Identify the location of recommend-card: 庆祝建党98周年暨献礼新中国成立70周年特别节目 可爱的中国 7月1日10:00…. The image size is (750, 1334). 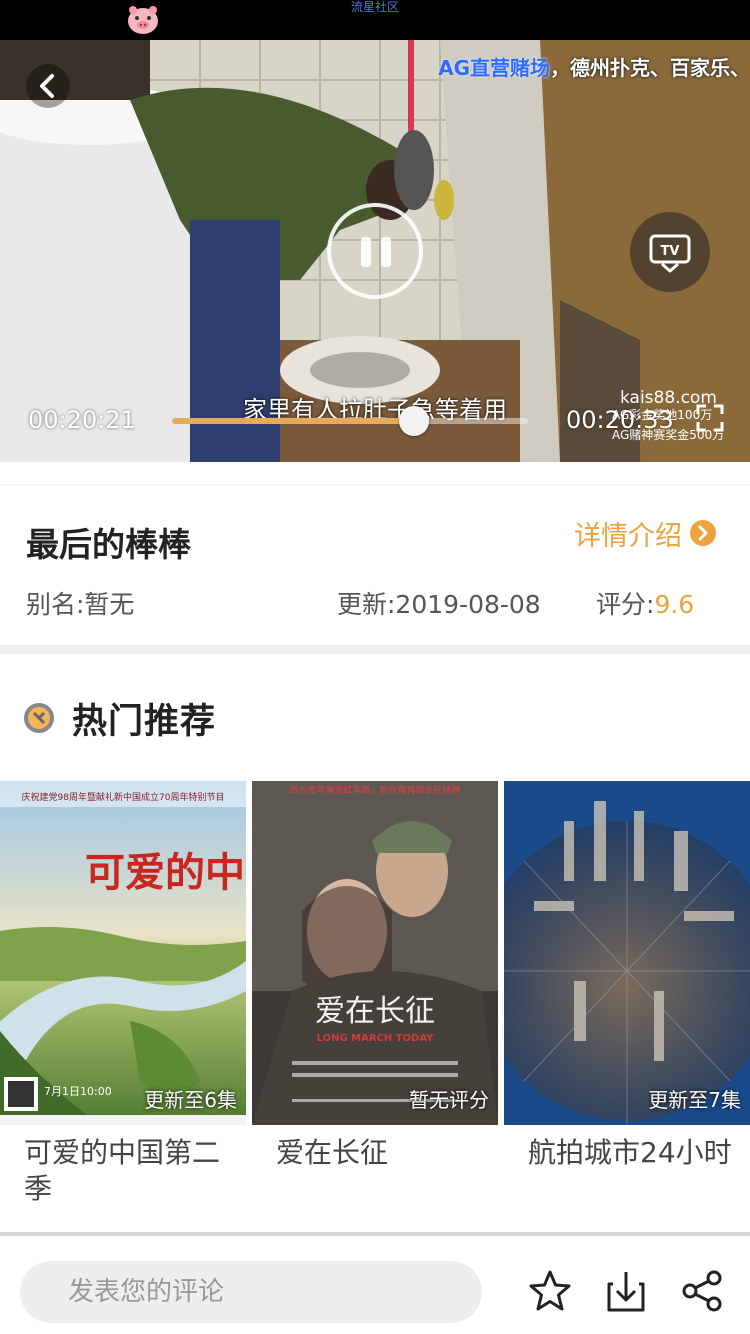
(123, 994).